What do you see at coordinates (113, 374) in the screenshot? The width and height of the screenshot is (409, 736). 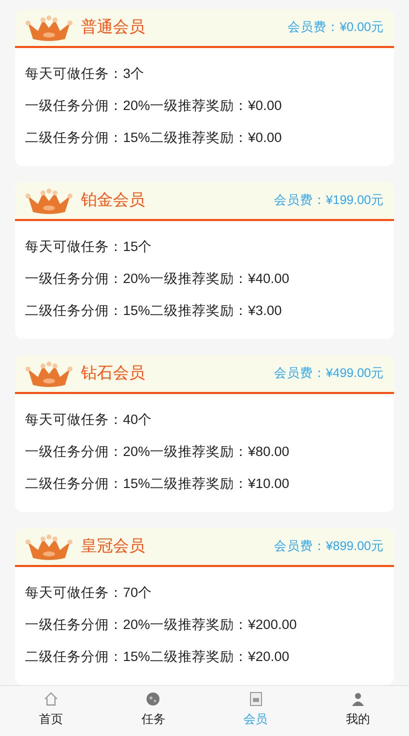 I see `level-name: 钻石会员` at bounding box center [113, 374].